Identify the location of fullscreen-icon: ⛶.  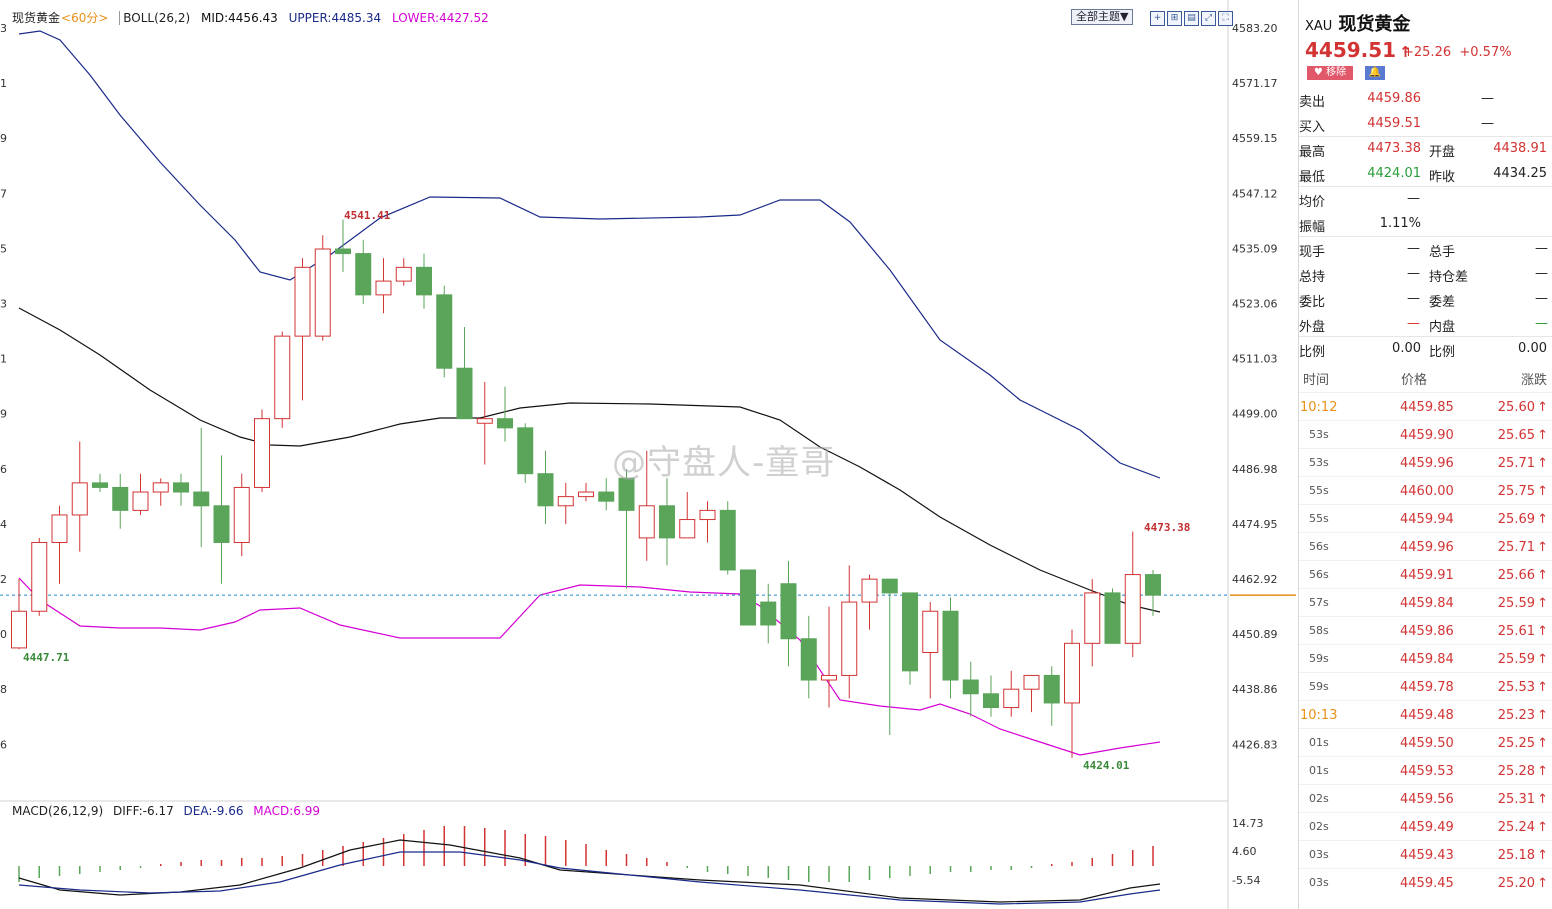
(1225, 18).